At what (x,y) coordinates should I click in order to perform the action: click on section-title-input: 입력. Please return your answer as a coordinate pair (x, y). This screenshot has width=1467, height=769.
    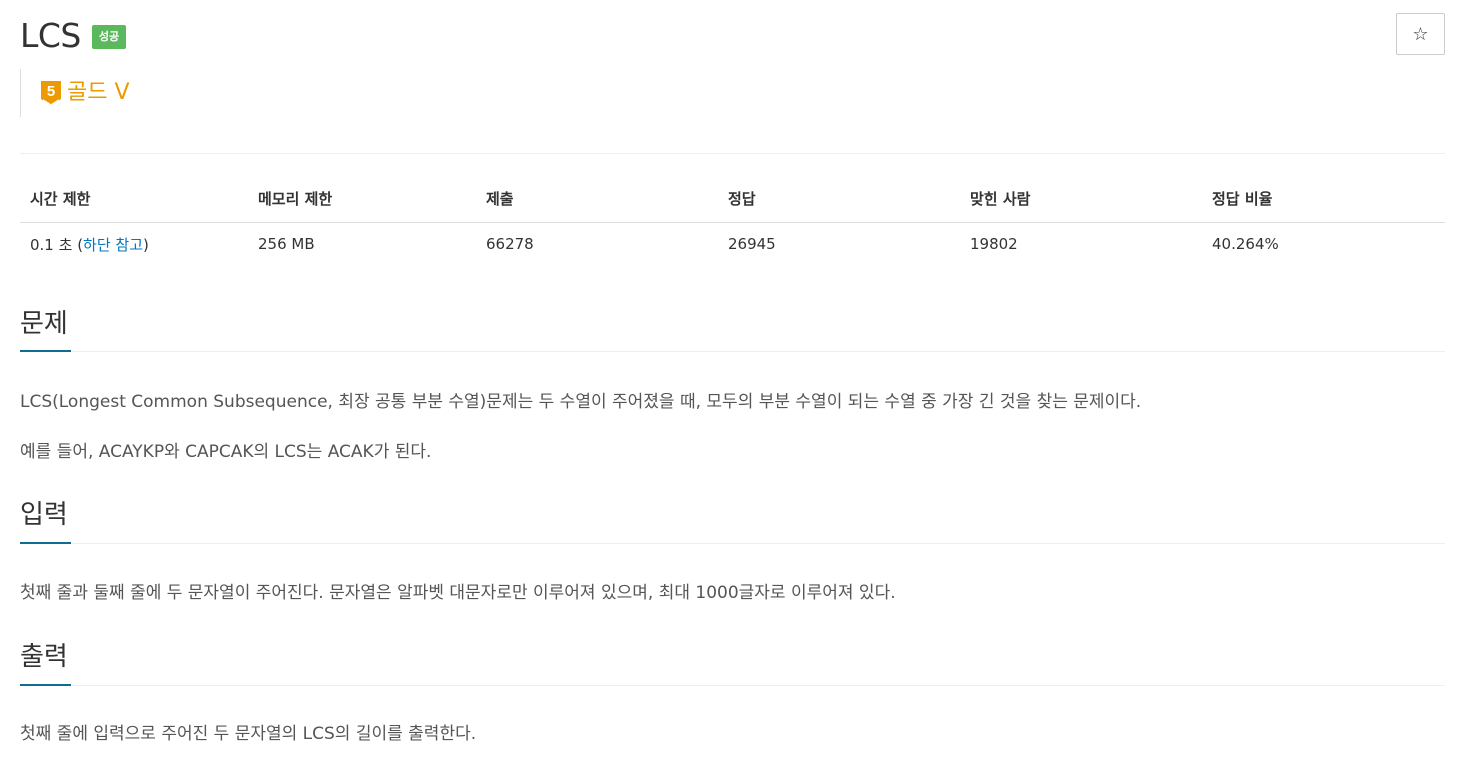
    Looking at the image, I should click on (44, 515).